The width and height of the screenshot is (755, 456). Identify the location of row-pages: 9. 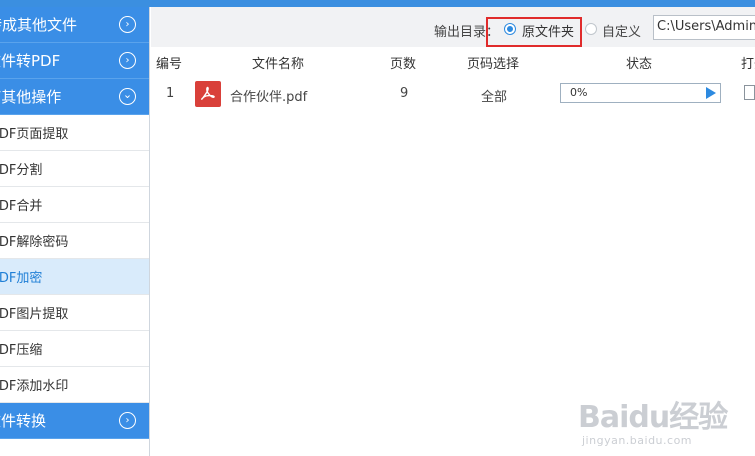
(404, 93).